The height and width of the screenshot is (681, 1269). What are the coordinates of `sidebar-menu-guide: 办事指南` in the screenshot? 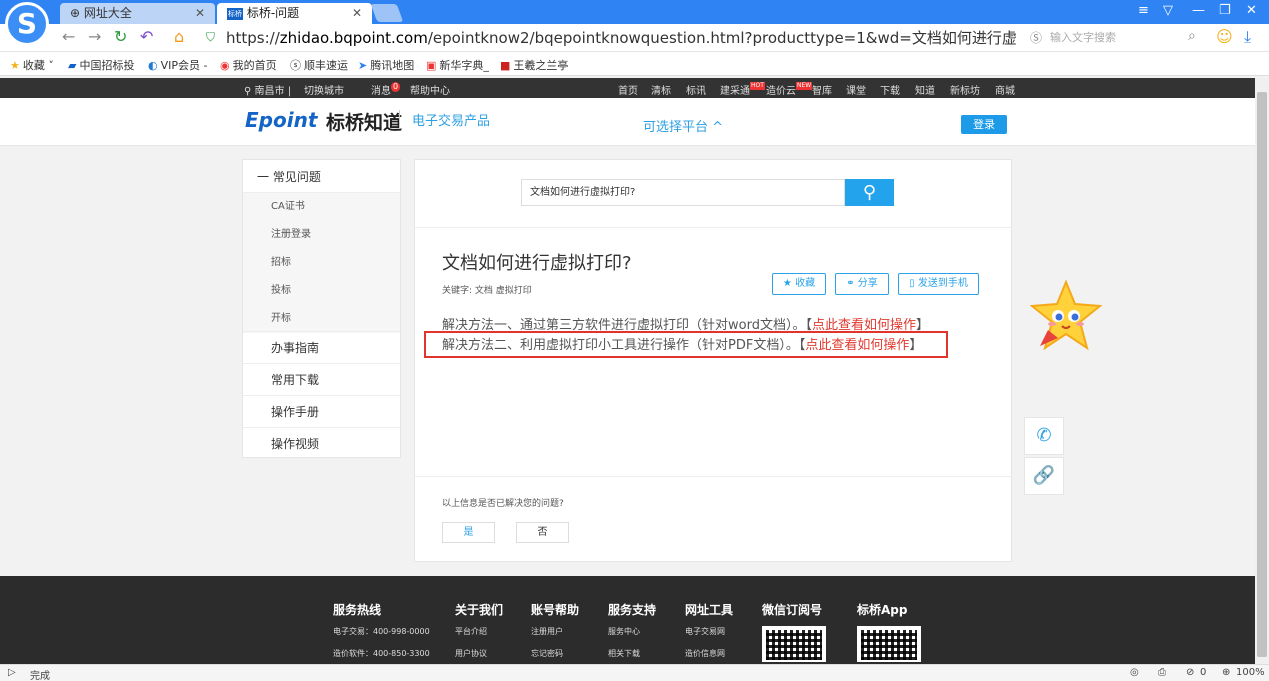 It's located at (321, 347).